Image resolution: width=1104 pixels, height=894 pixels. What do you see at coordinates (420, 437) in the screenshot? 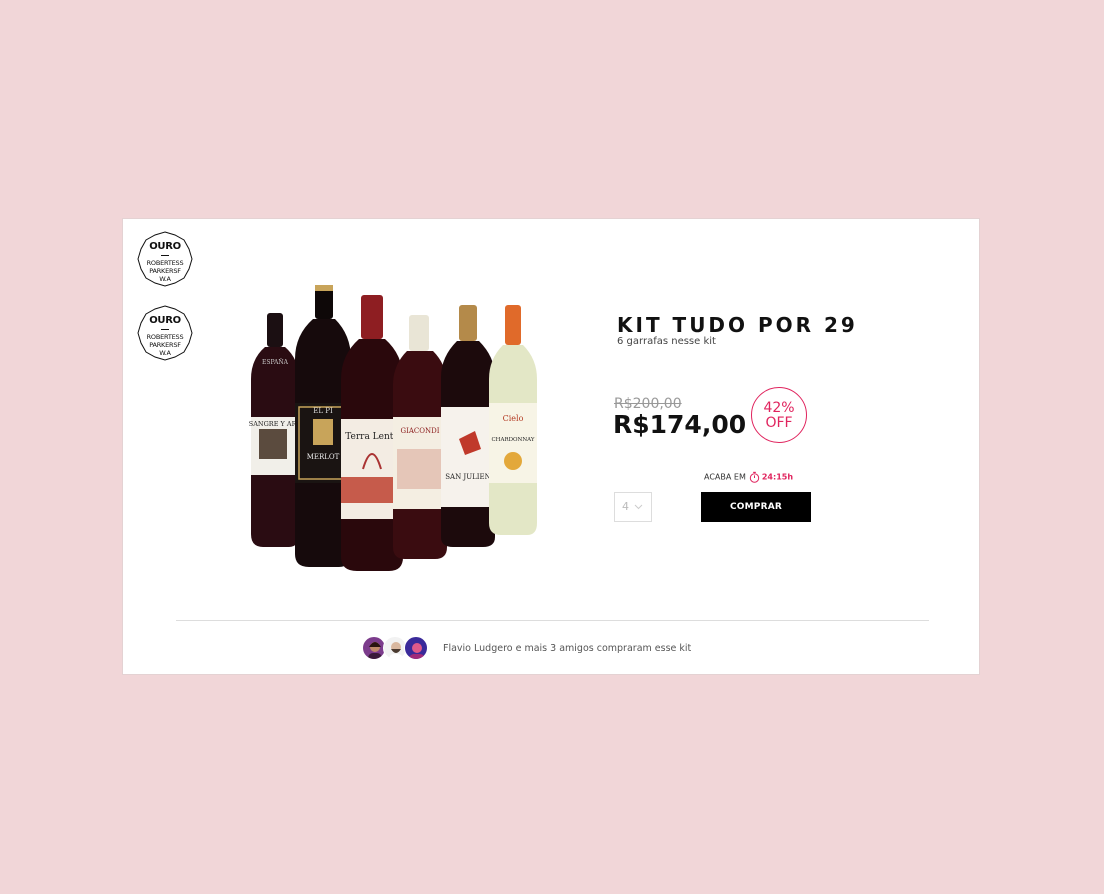
I see `bottle: GIACONDI` at bounding box center [420, 437].